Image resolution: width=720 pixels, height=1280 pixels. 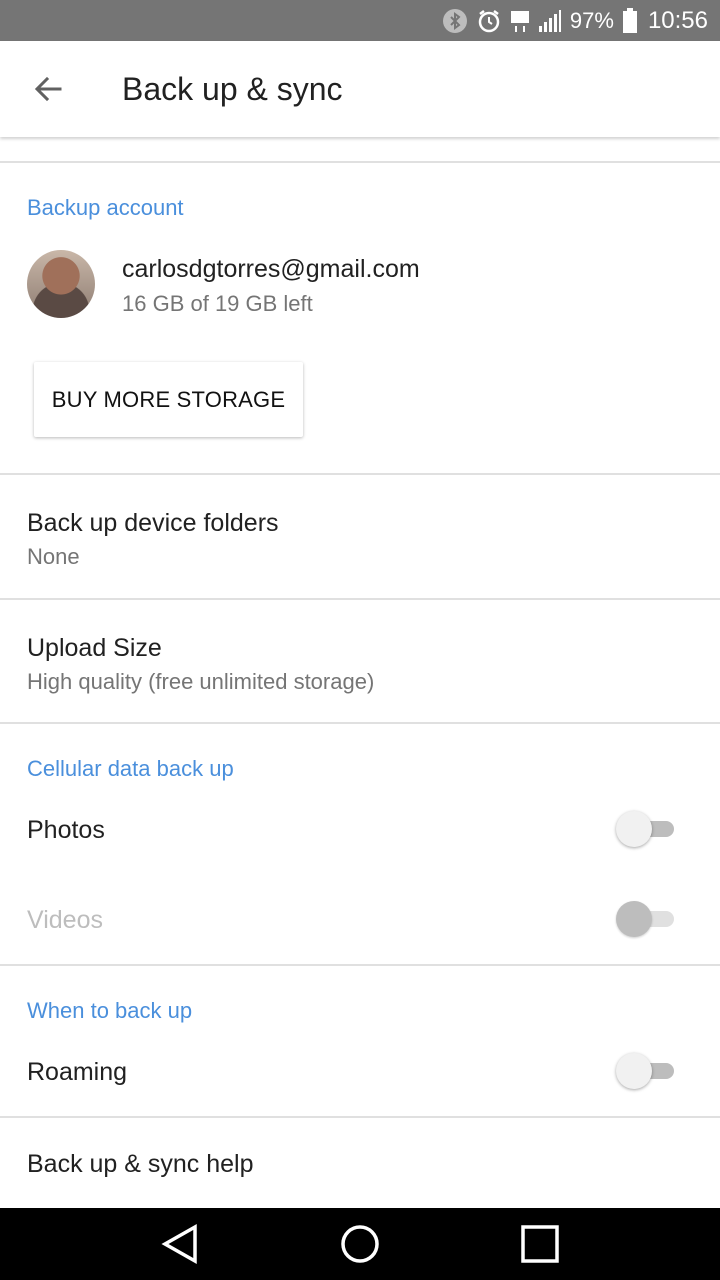 What do you see at coordinates (360, 89) in the screenshot?
I see `app-bar: Back up & sync` at bounding box center [360, 89].